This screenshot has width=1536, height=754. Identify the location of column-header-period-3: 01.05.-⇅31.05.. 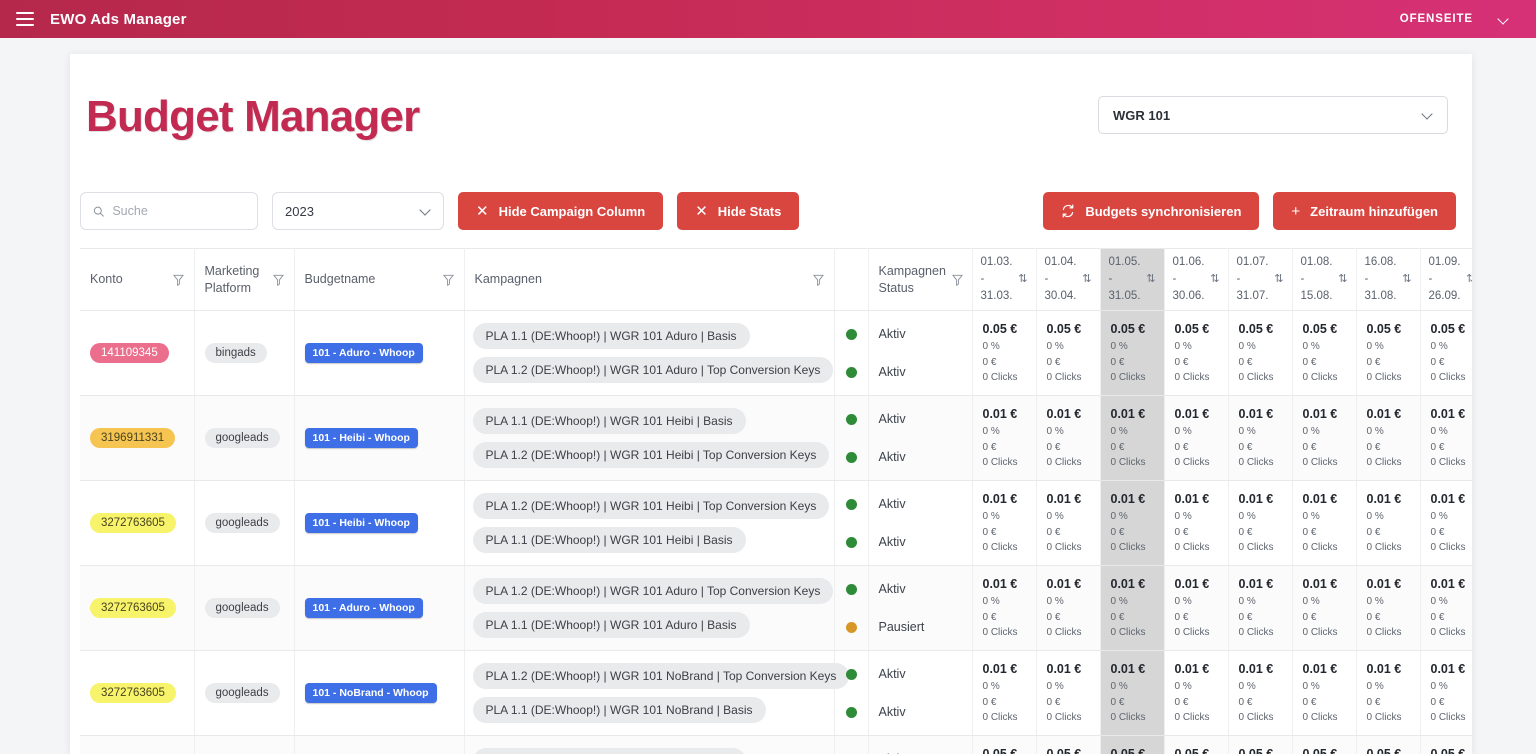
(1132, 280).